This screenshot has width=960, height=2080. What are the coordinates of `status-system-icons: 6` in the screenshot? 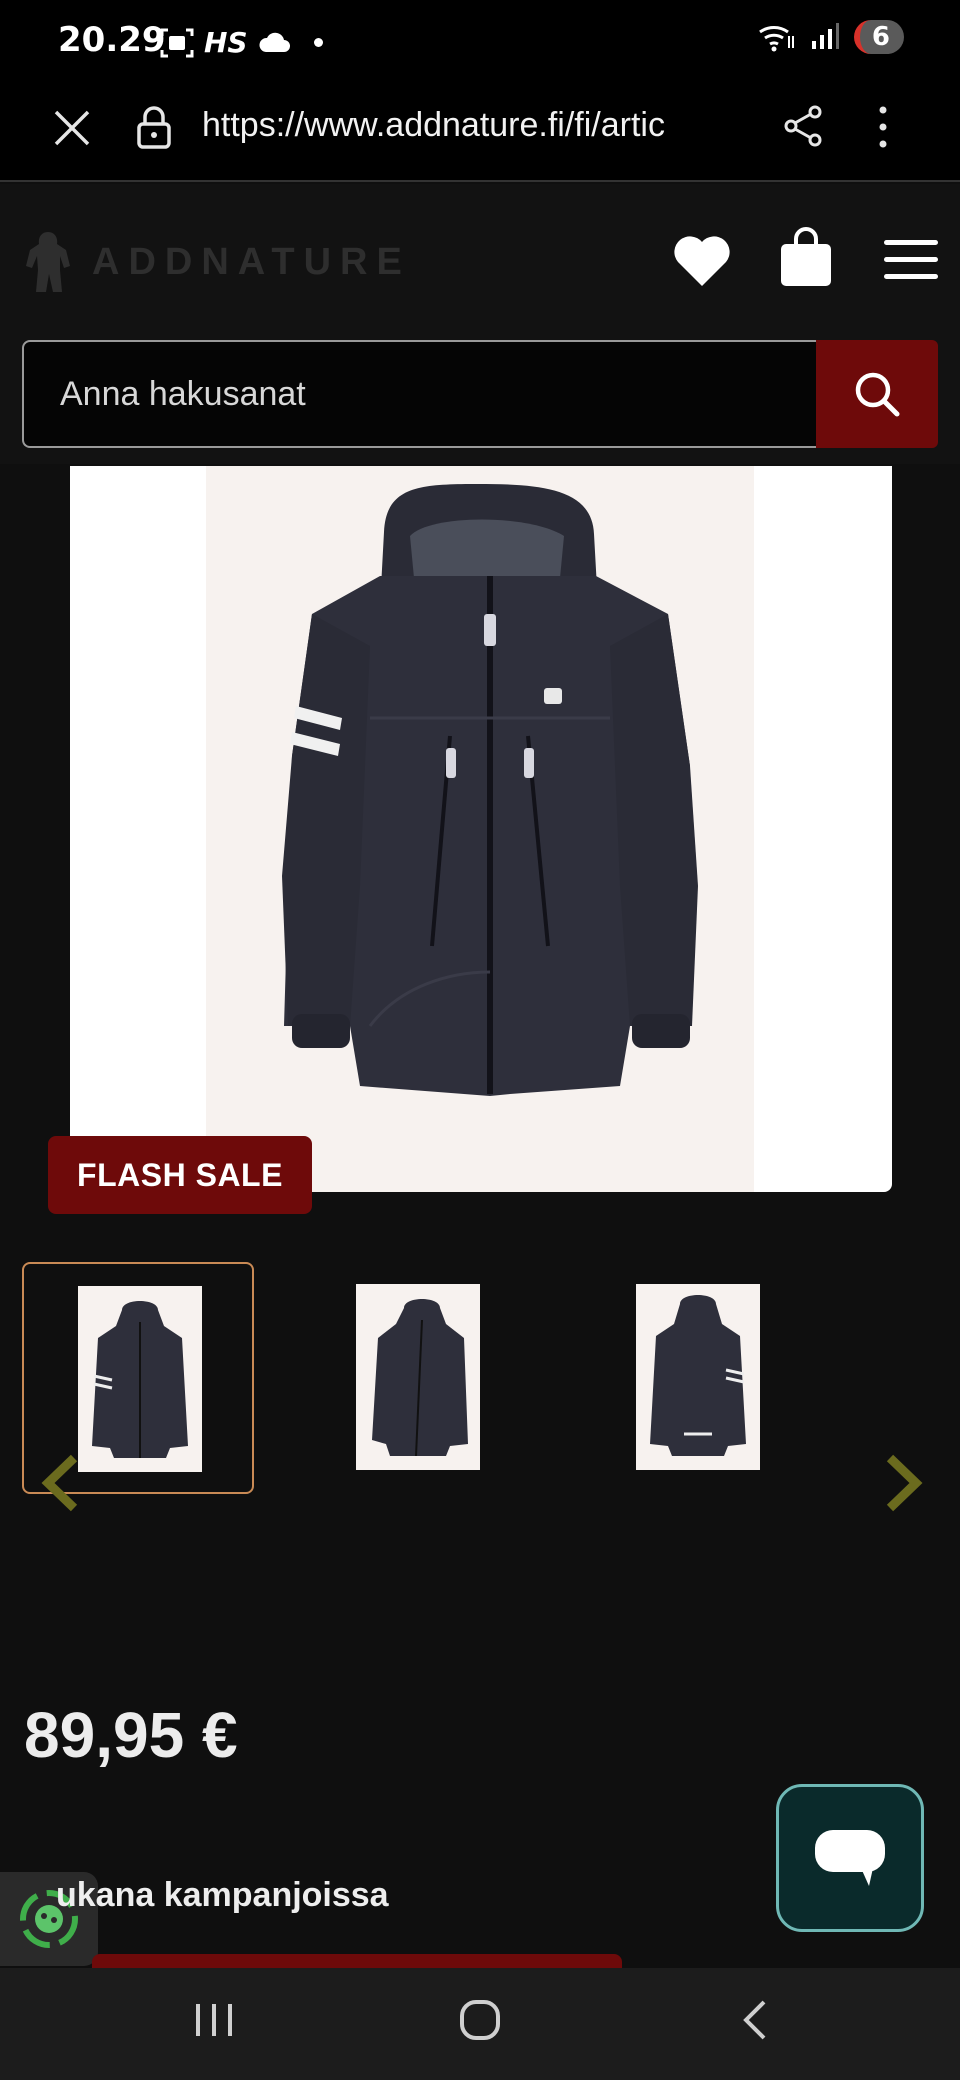 It's located at (831, 37).